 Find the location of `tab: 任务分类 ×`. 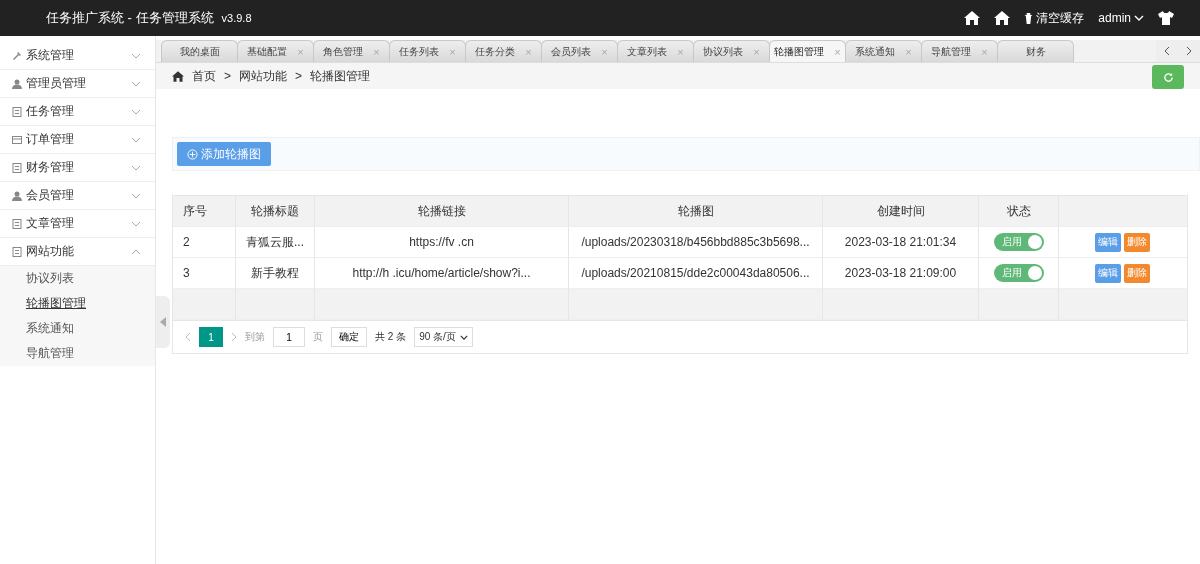

tab: 任务分类 × is located at coordinates (503, 51).